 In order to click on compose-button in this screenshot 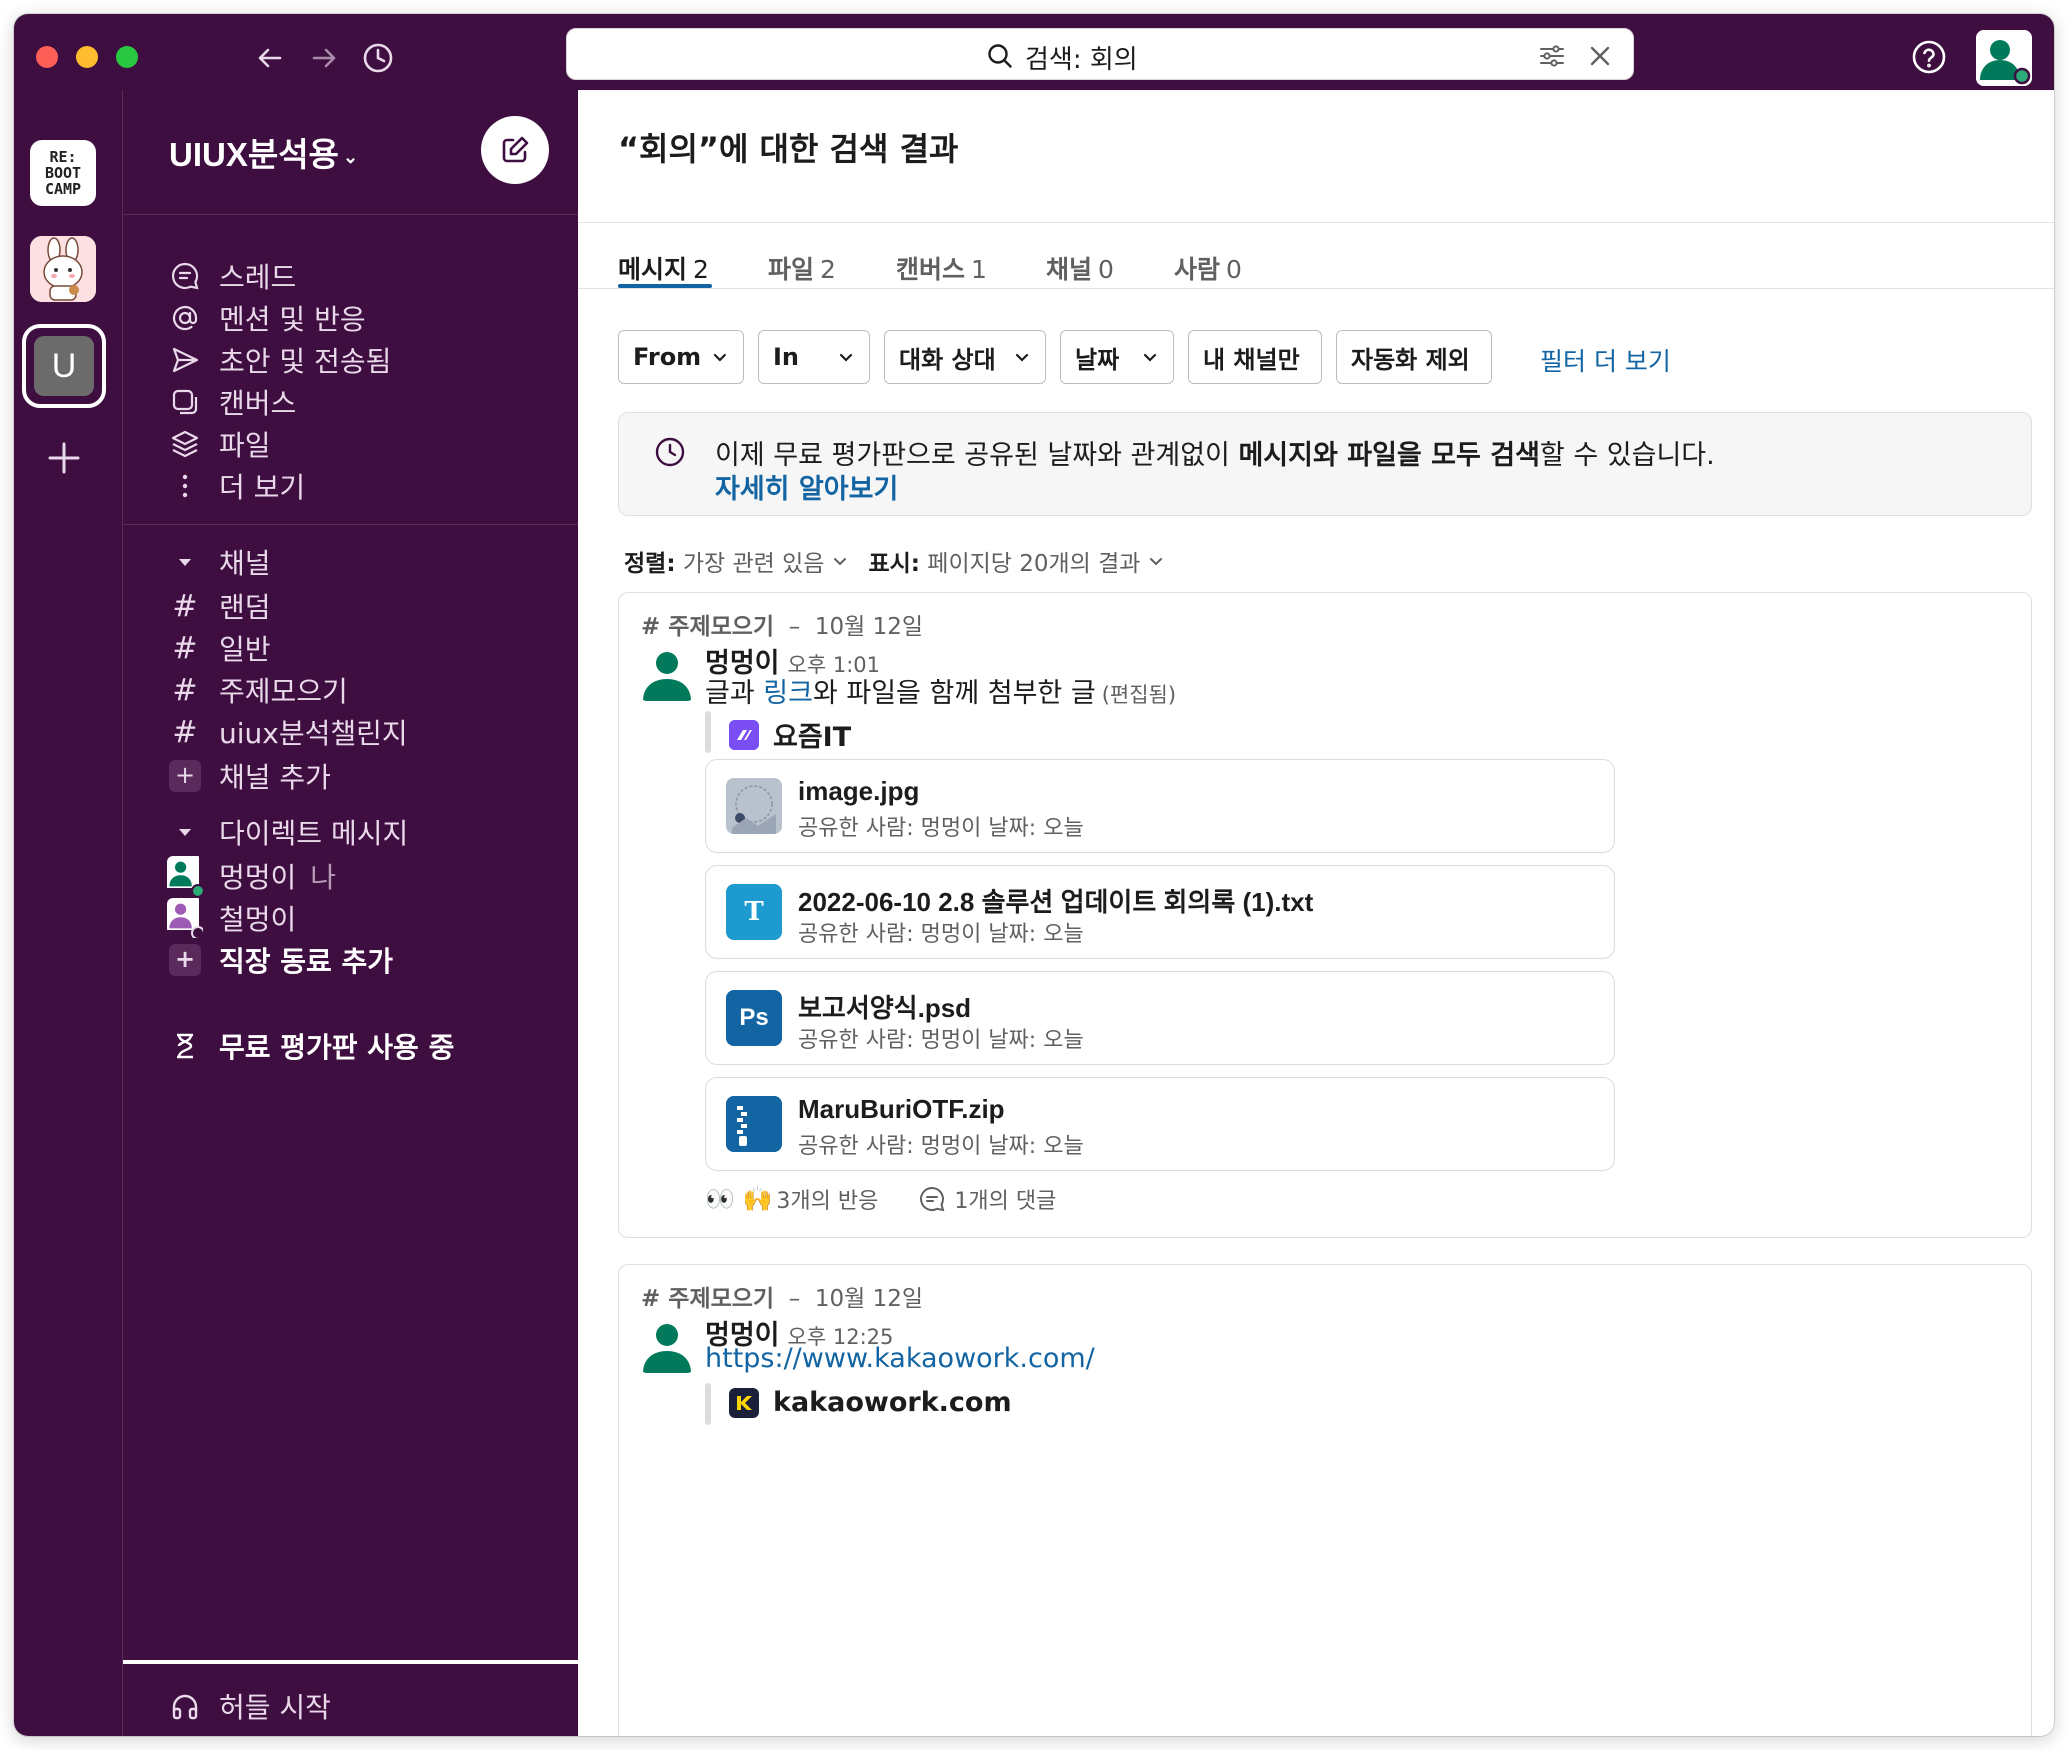, I will do `click(515, 150)`.